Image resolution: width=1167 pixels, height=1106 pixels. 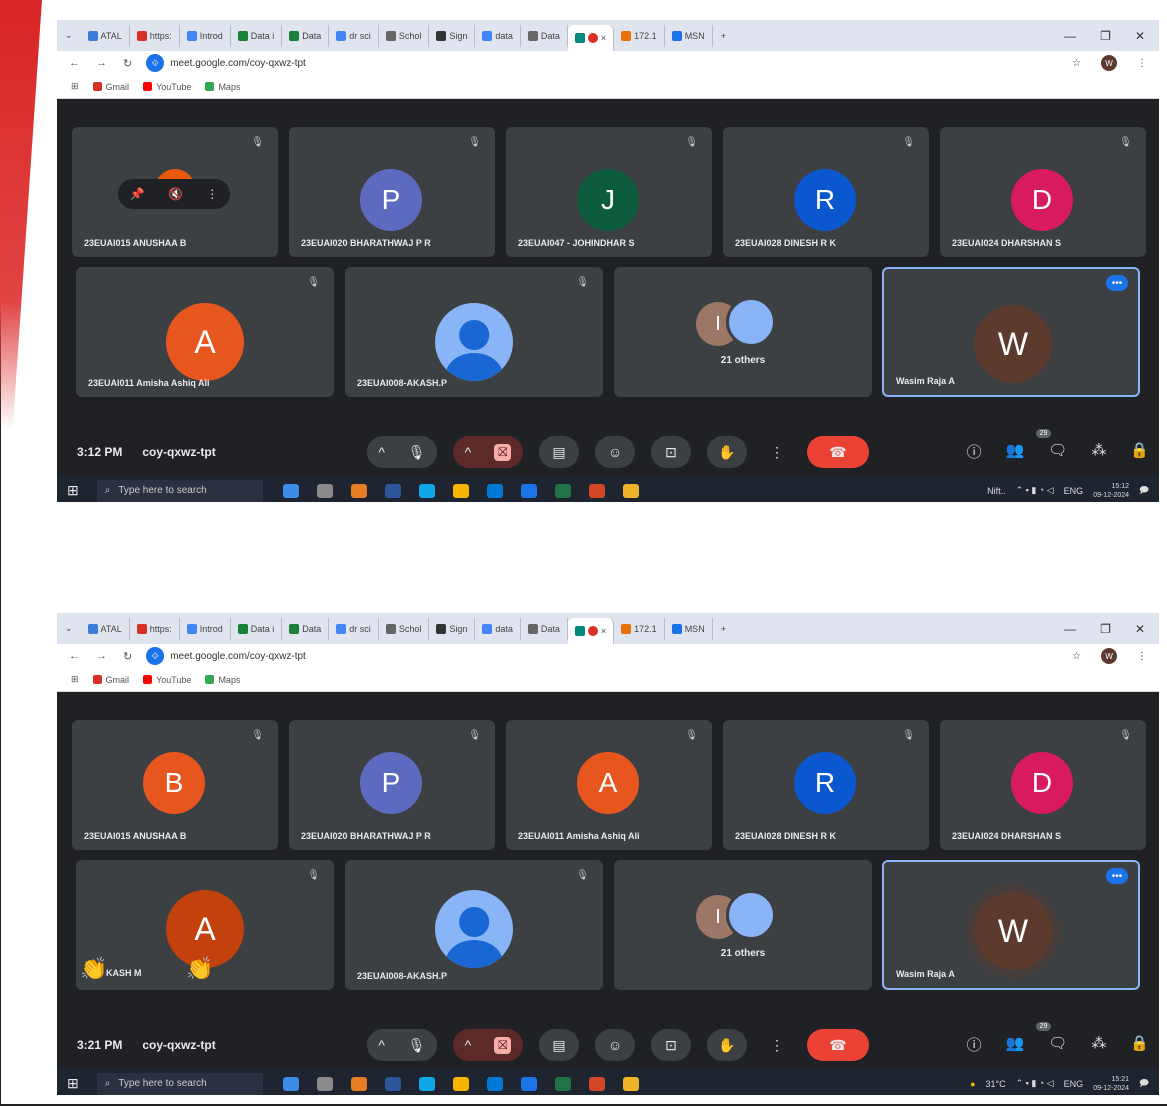 What do you see at coordinates (105, 35) in the screenshot?
I see `browser-tab: ATAL` at bounding box center [105, 35].